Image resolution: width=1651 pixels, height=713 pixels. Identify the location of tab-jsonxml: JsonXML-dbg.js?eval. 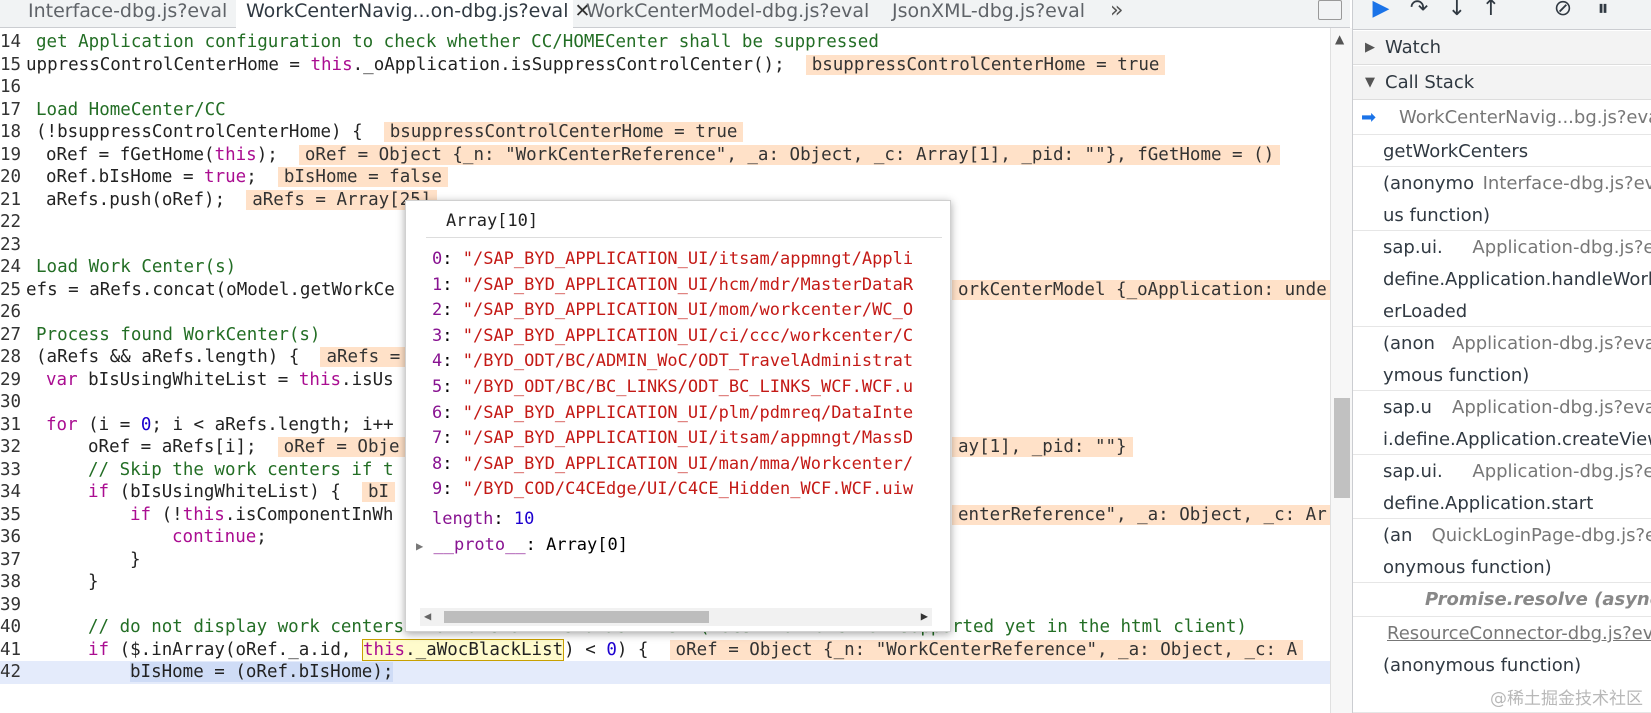
(987, 14).